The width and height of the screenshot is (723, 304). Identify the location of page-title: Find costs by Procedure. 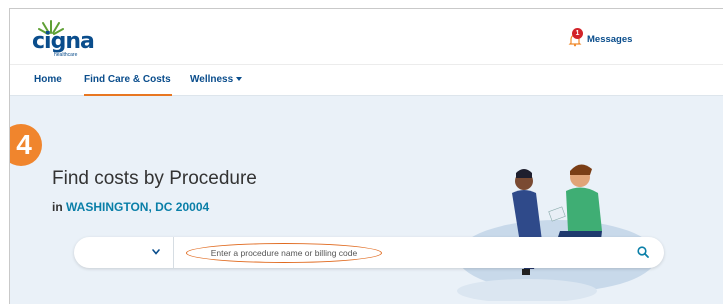
(154, 178).